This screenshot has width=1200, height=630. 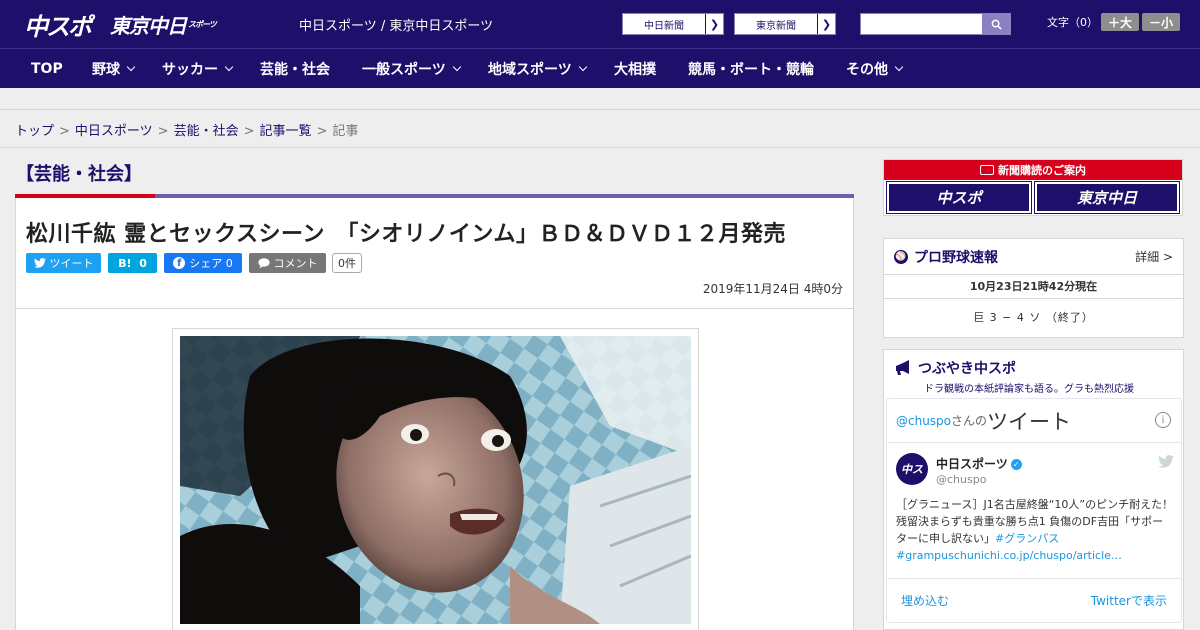 I want to click on nav-label: 芸能・社会, so click(x=295, y=70).